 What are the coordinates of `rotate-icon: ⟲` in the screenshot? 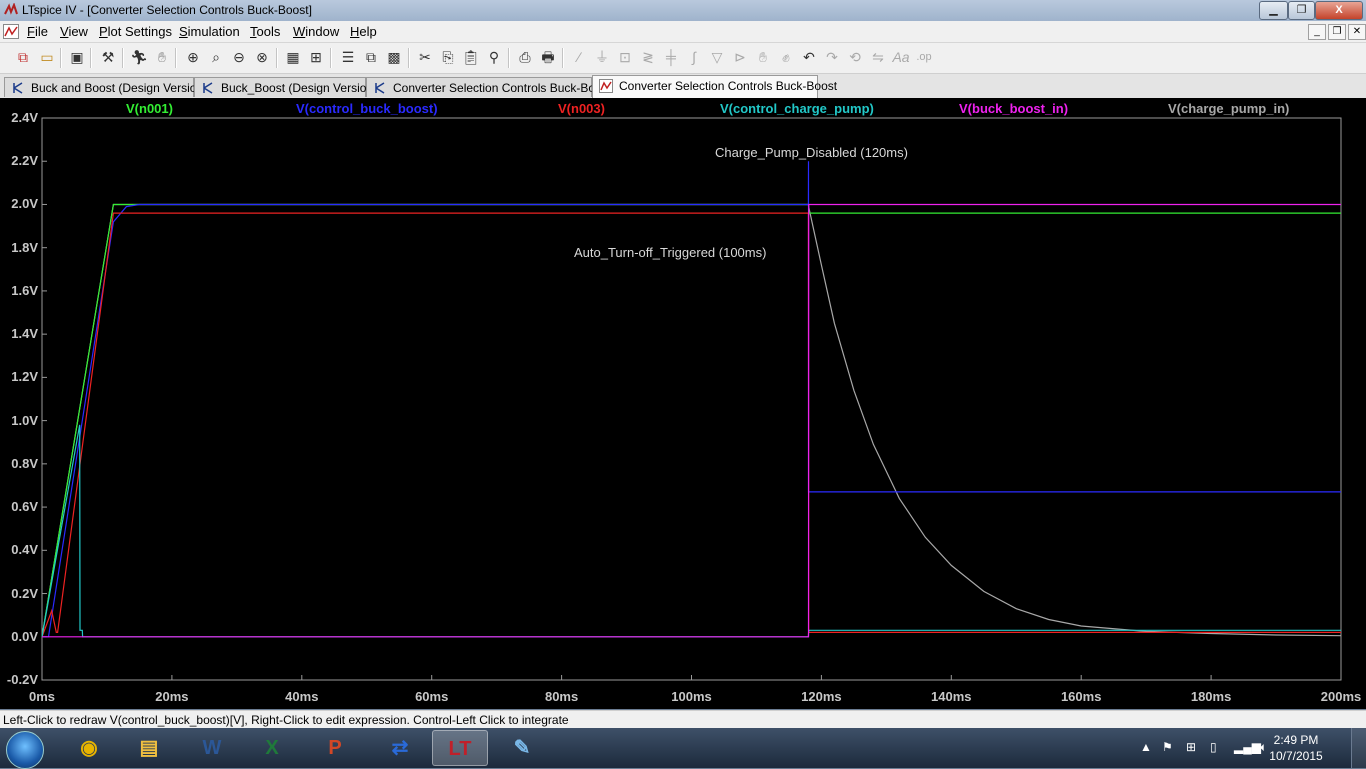 It's located at (855, 57).